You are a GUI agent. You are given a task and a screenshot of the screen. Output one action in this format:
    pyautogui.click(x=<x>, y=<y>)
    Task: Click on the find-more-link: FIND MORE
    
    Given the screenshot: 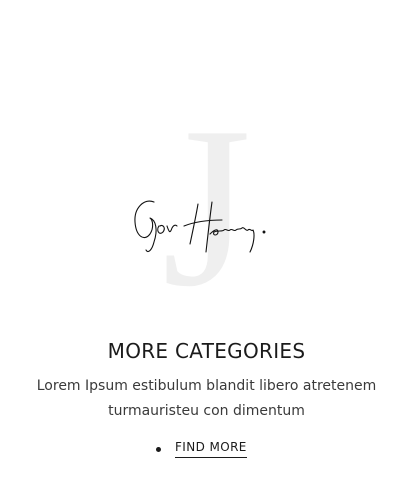 What is the action you would take?
    pyautogui.click(x=201, y=449)
    